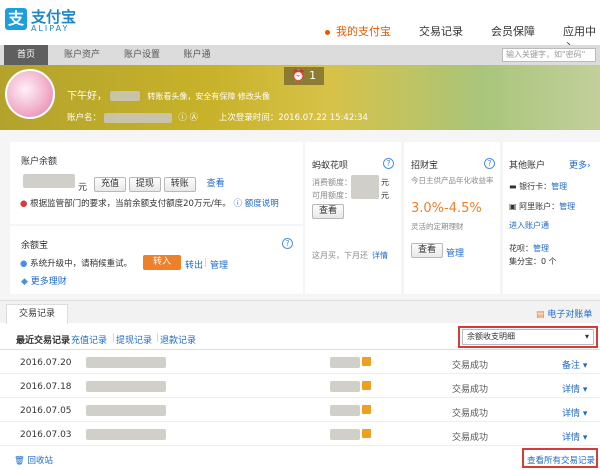 The height and width of the screenshot is (470, 600). What do you see at coordinates (542, 206) in the screenshot?
I see `ali-account-row: ▣ 阿里账户：管理` at bounding box center [542, 206].